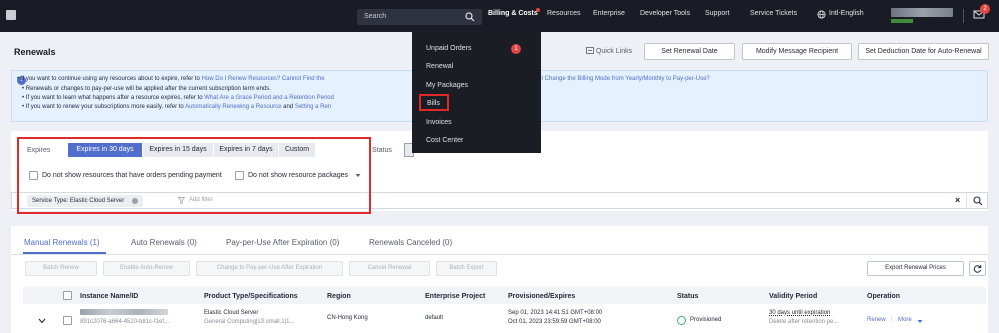  I want to click on product-type: Elastic Cloud Server, so click(231, 313).